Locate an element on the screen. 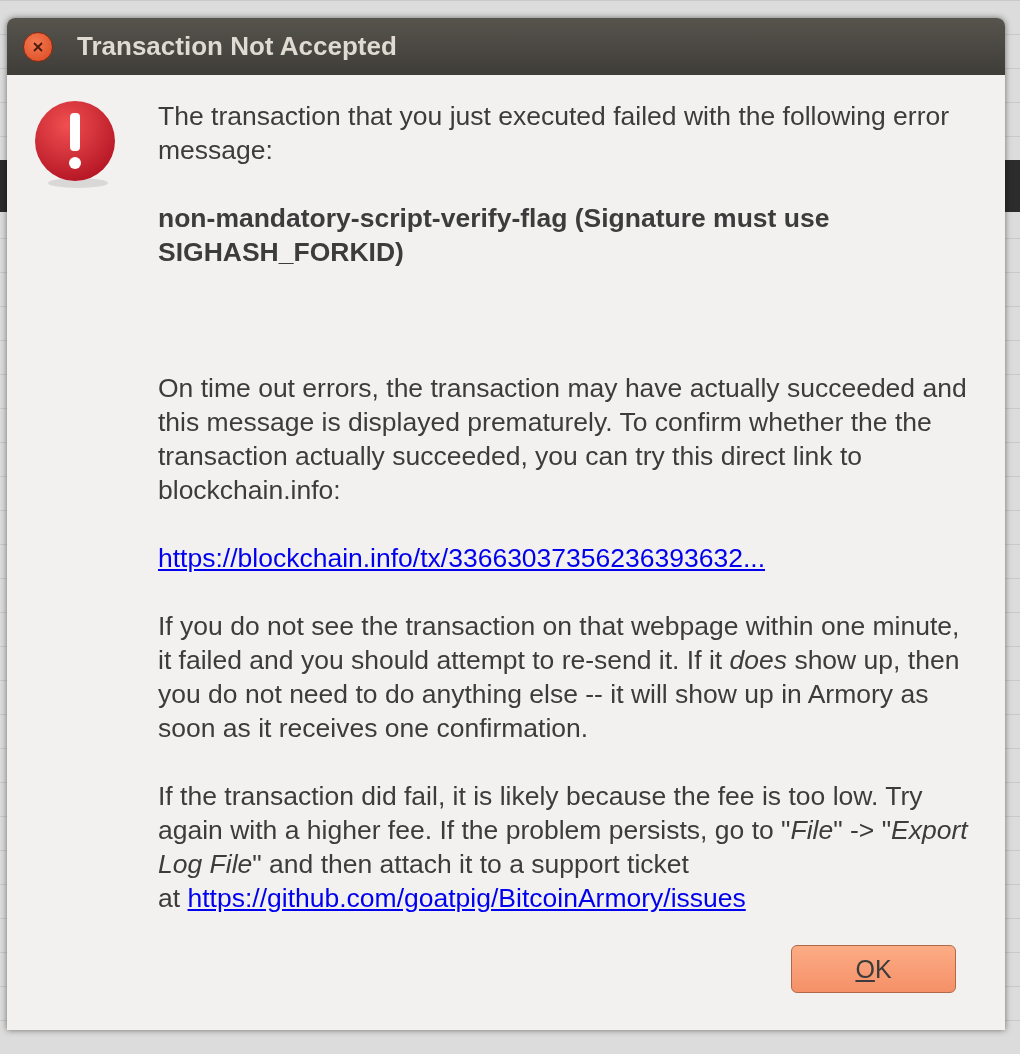 This screenshot has height=1054, width=1020. error-message: The transaction that you just executed failed with the following error message: is located at coordinates (554, 133).